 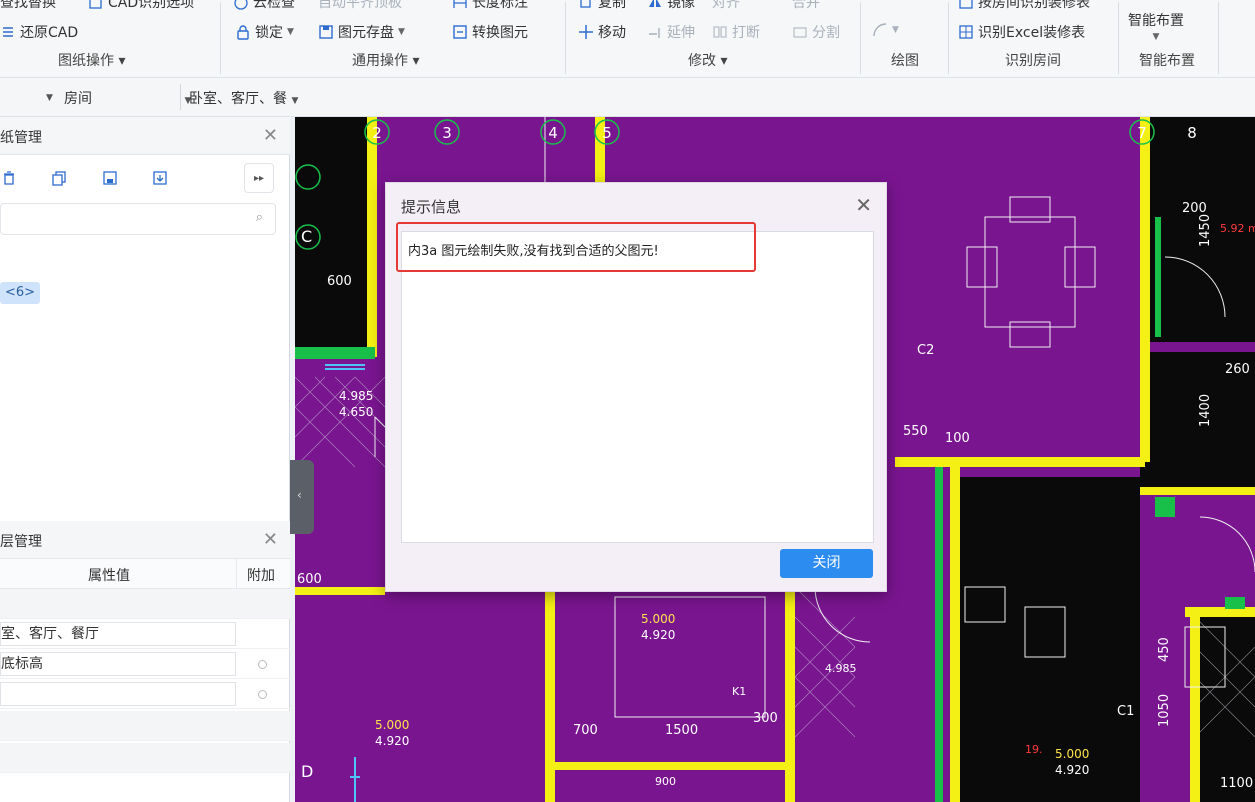 I want to click on convert-element-button: 转换图元, so click(x=490, y=32).